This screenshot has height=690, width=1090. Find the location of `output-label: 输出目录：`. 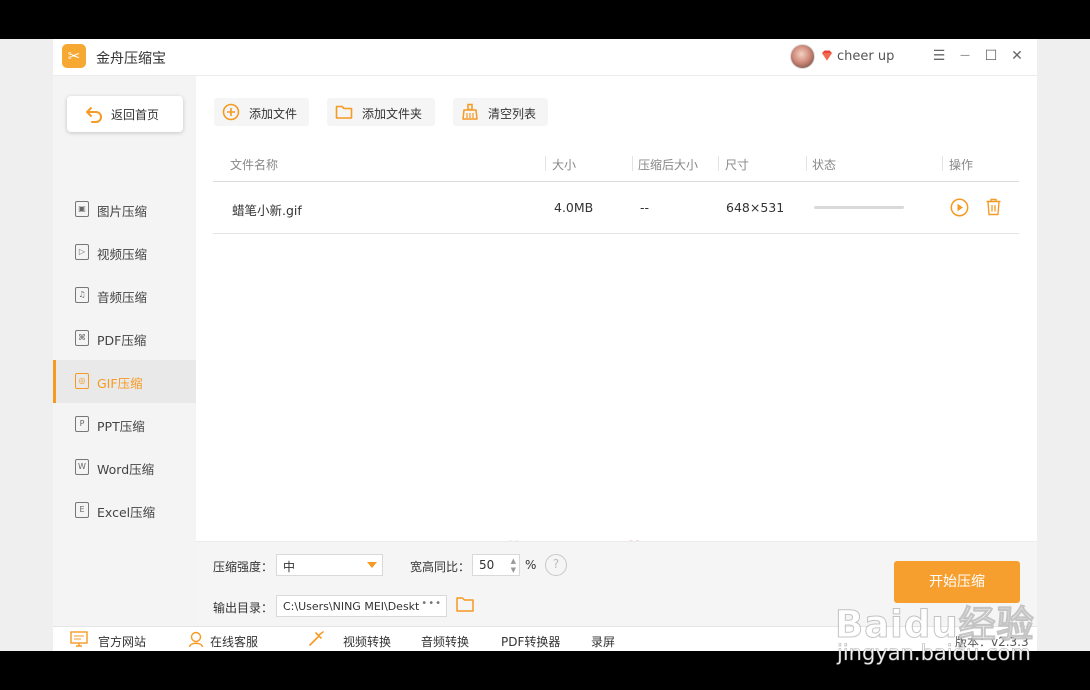

output-label: 输出目录： is located at coordinates (243, 608).